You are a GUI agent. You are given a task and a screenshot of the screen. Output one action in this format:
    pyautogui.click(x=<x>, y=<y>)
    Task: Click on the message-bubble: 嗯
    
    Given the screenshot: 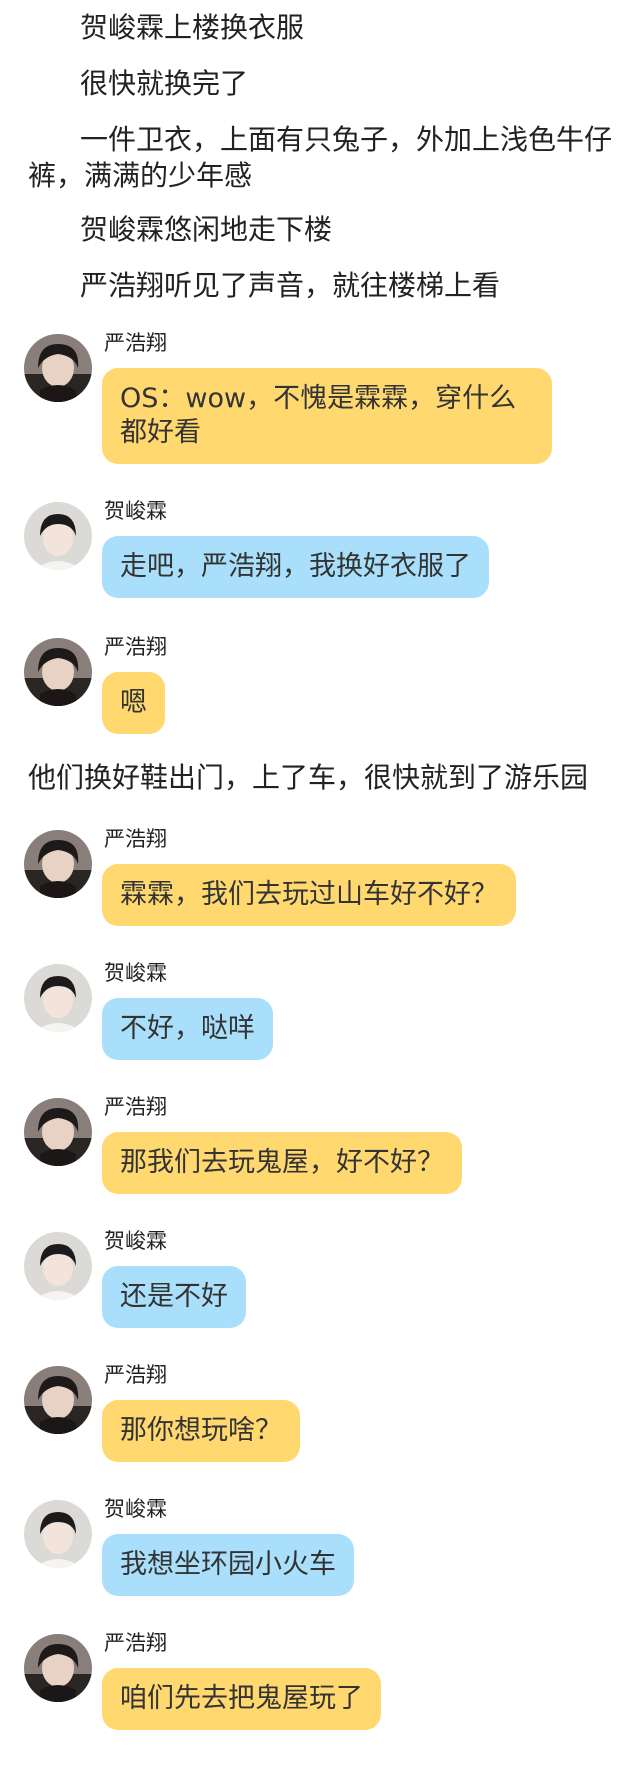 What is the action you would take?
    pyautogui.click(x=133, y=703)
    